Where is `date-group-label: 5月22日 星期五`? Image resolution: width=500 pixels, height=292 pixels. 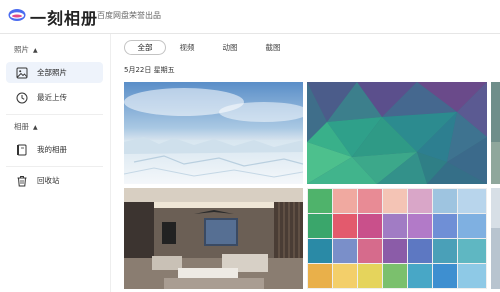
date-group-label: 5月22日 星期五 is located at coordinates (149, 70).